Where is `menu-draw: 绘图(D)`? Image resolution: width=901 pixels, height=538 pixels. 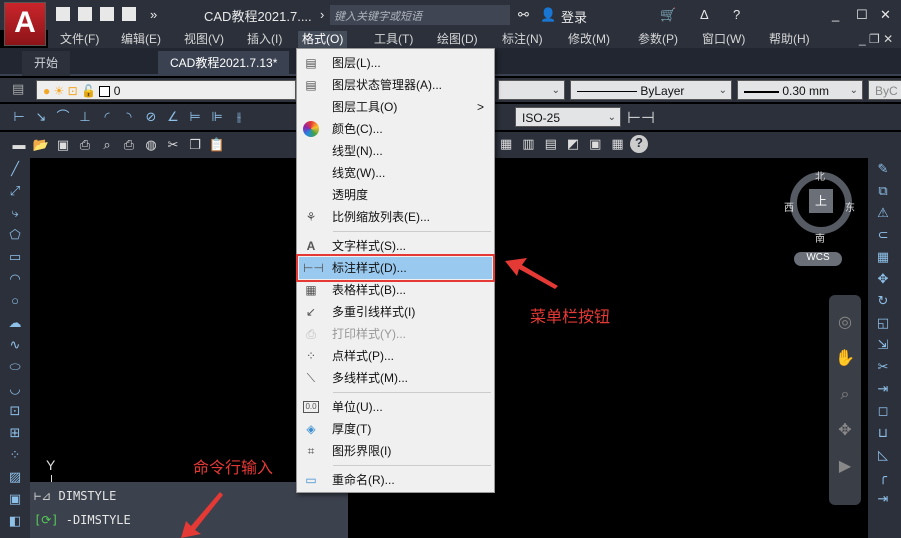 menu-draw: 绘图(D) is located at coordinates (457, 39).